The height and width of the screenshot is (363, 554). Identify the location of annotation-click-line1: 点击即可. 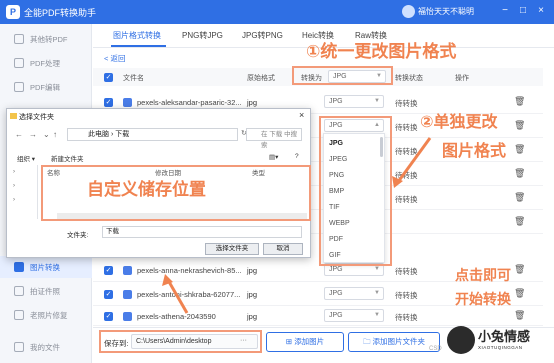
(483, 275).